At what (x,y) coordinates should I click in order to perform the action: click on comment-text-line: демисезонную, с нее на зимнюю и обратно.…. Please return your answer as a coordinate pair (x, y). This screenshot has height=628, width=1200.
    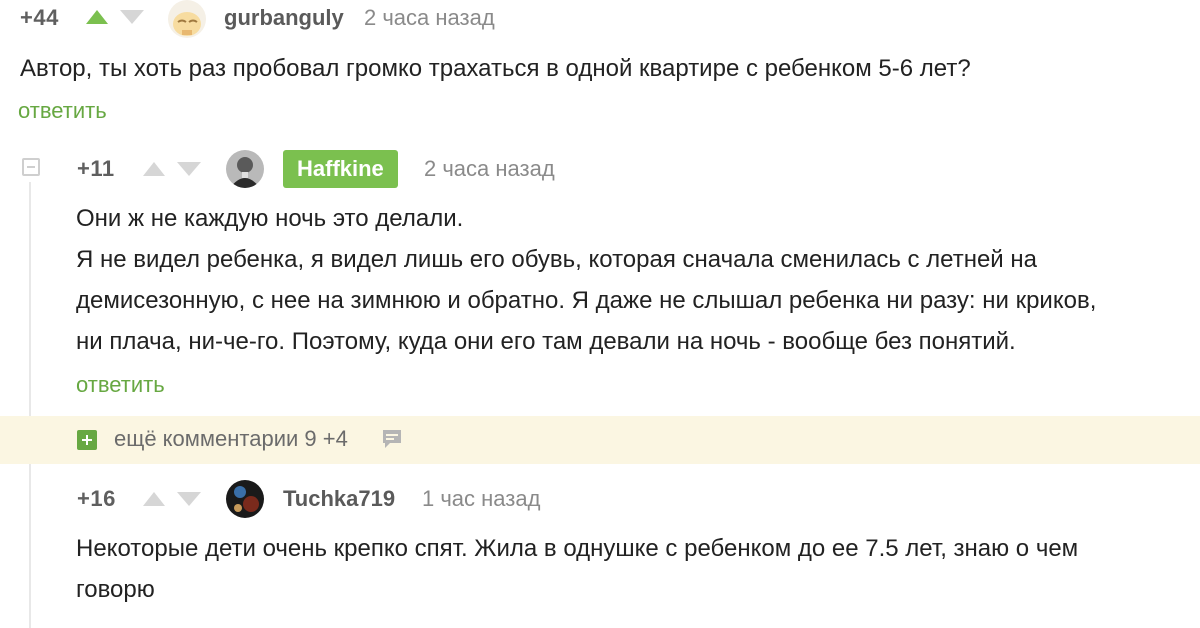
    Looking at the image, I should click on (586, 300).